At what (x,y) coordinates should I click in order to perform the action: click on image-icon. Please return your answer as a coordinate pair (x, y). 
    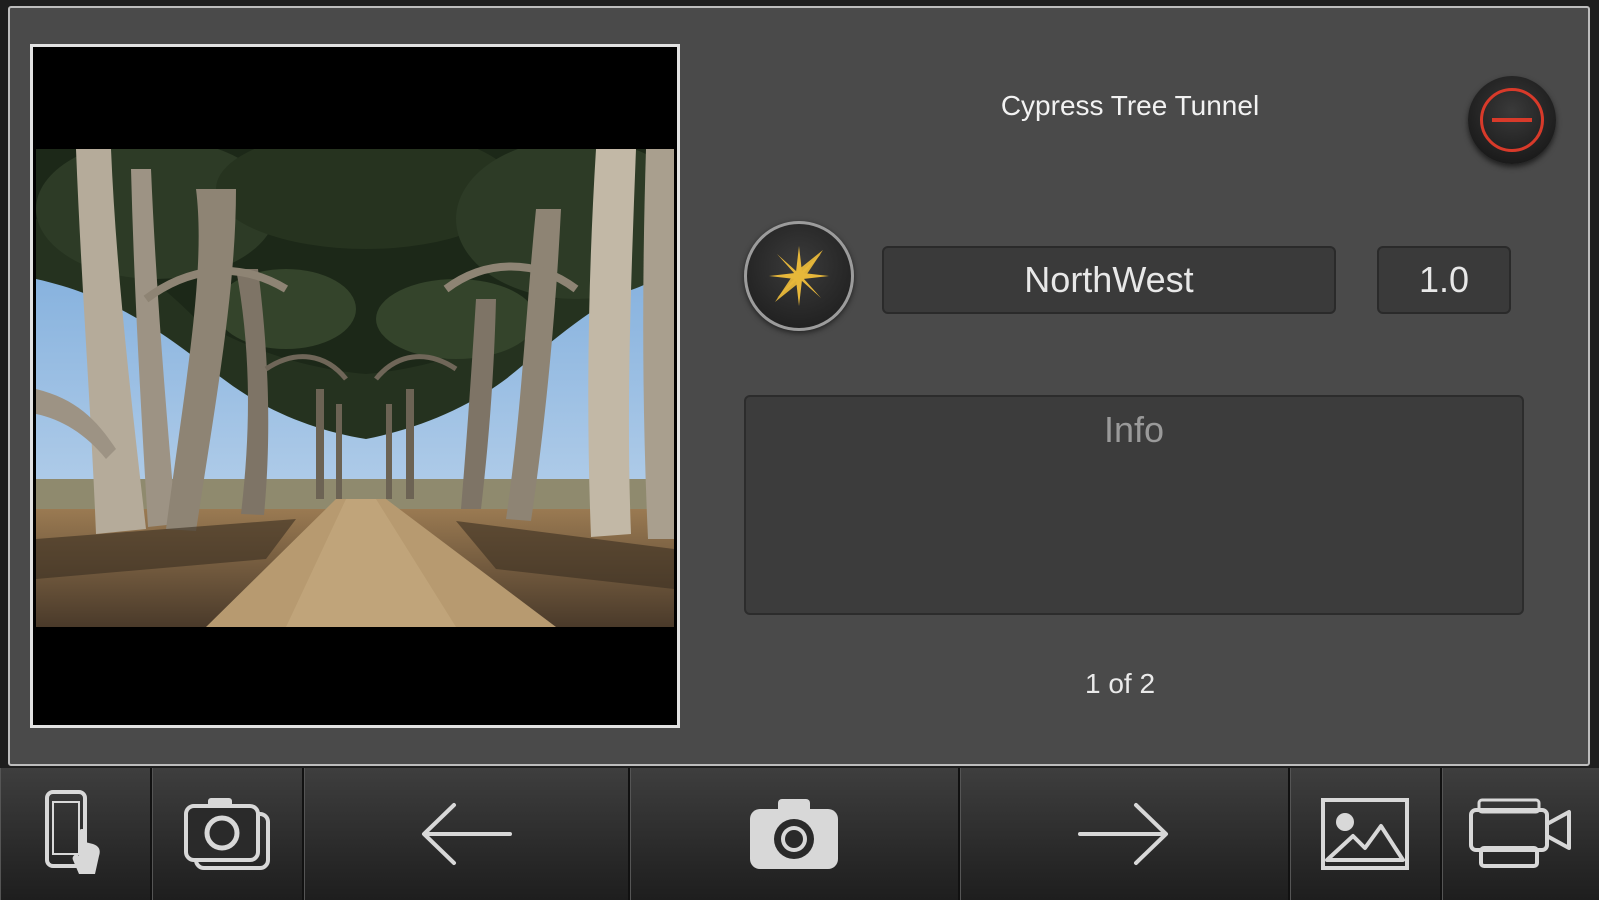
    Looking at the image, I should click on (1365, 834).